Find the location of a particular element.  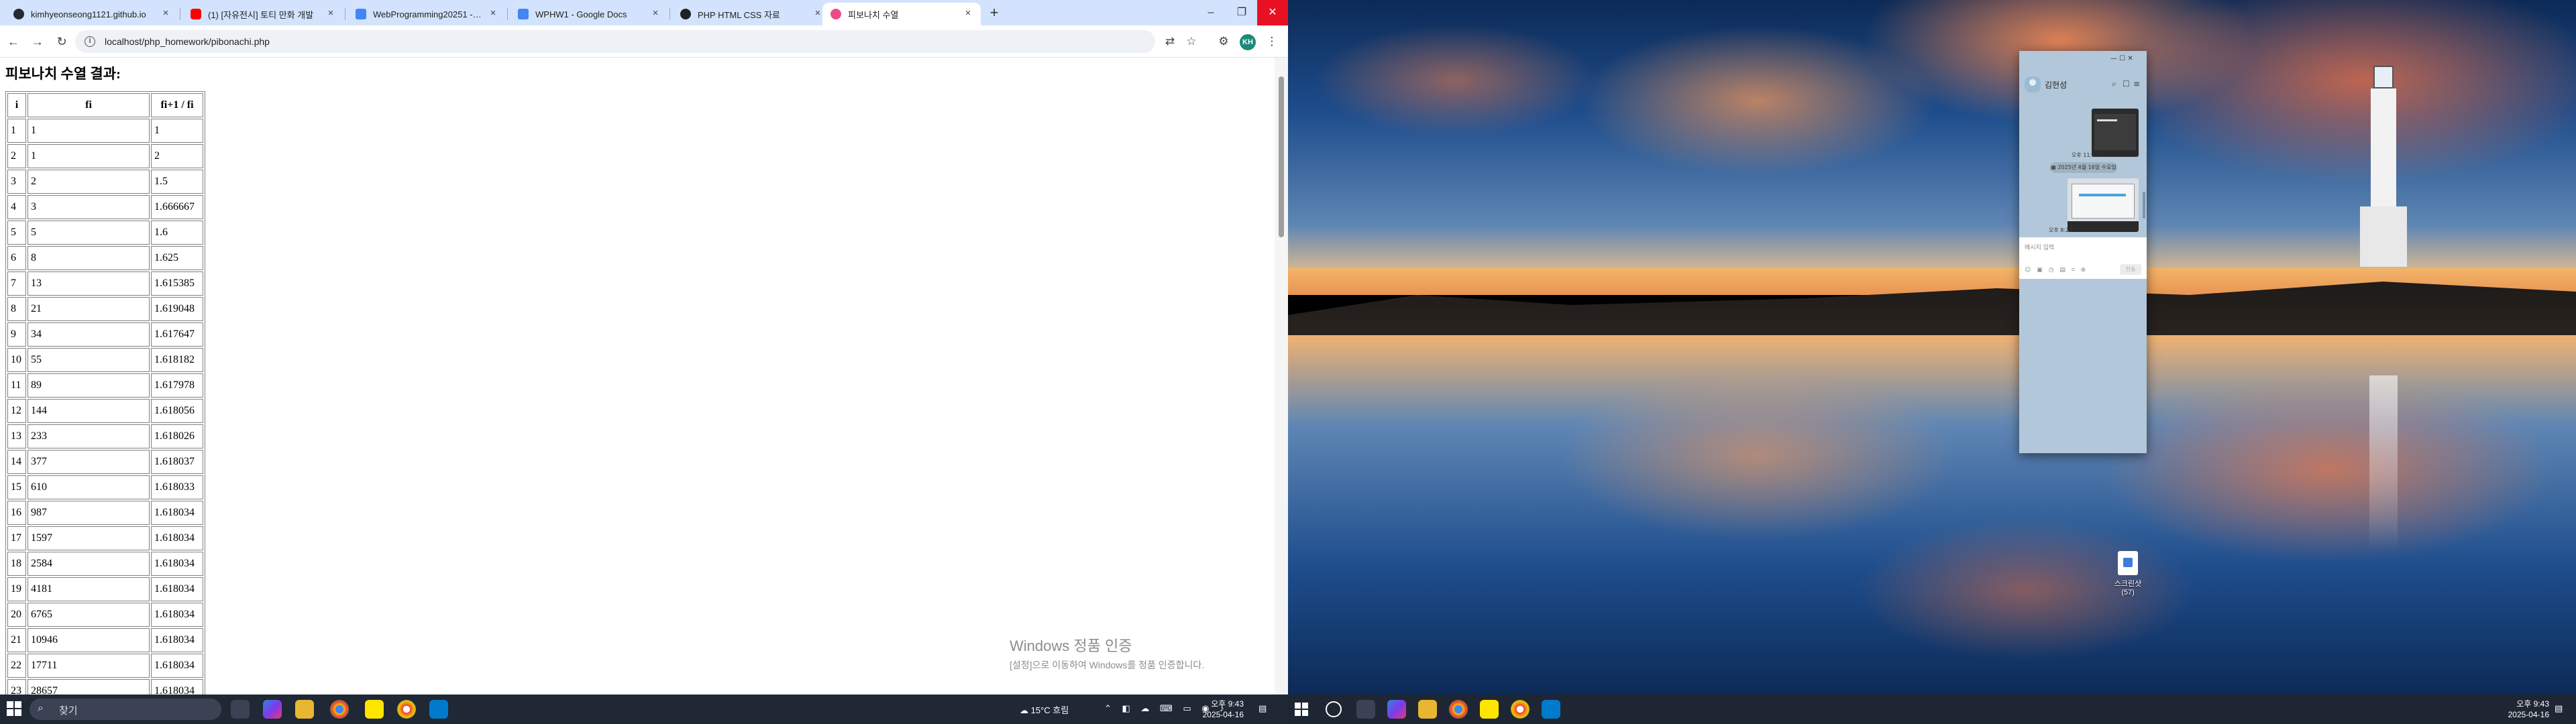

chat-window-controls: — ☐ ✕ is located at coordinates (2121, 58).